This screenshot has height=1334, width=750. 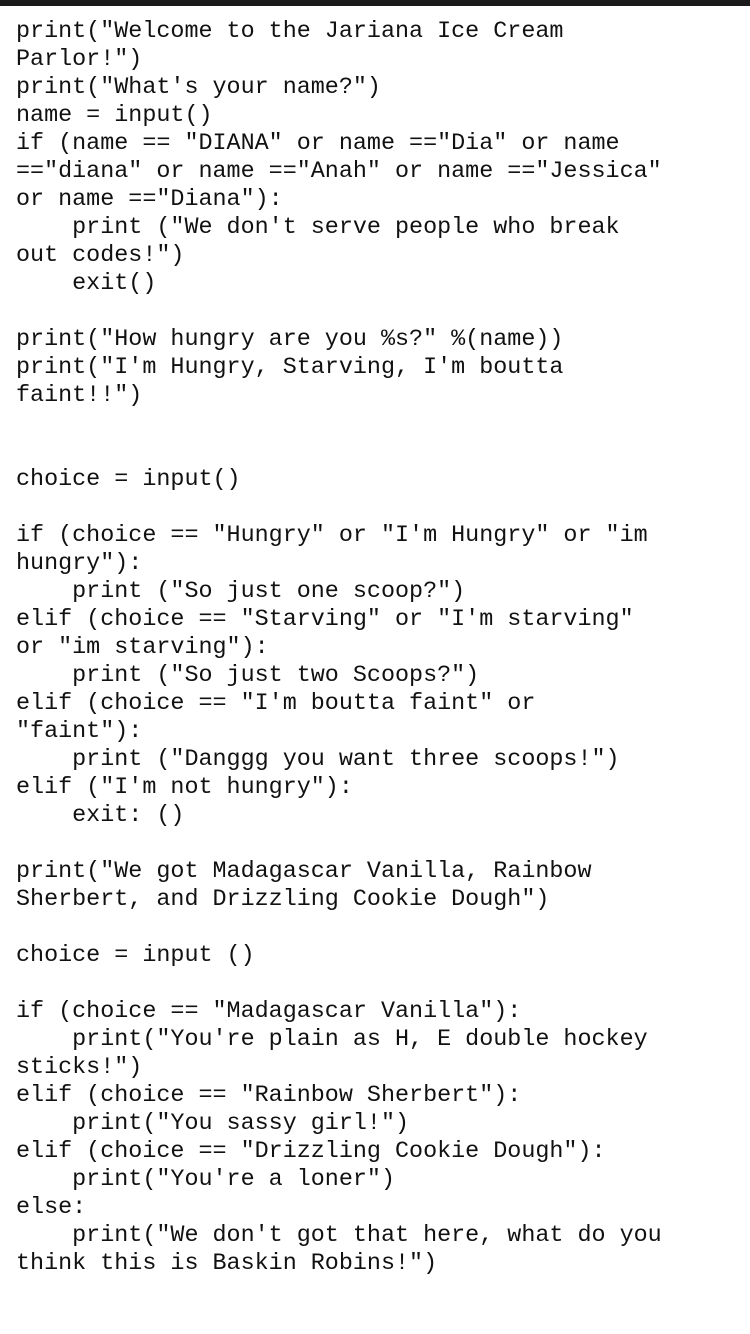 I want to click on code-line: print("How hungry are you %s?" %(name)), so click(x=290, y=340).